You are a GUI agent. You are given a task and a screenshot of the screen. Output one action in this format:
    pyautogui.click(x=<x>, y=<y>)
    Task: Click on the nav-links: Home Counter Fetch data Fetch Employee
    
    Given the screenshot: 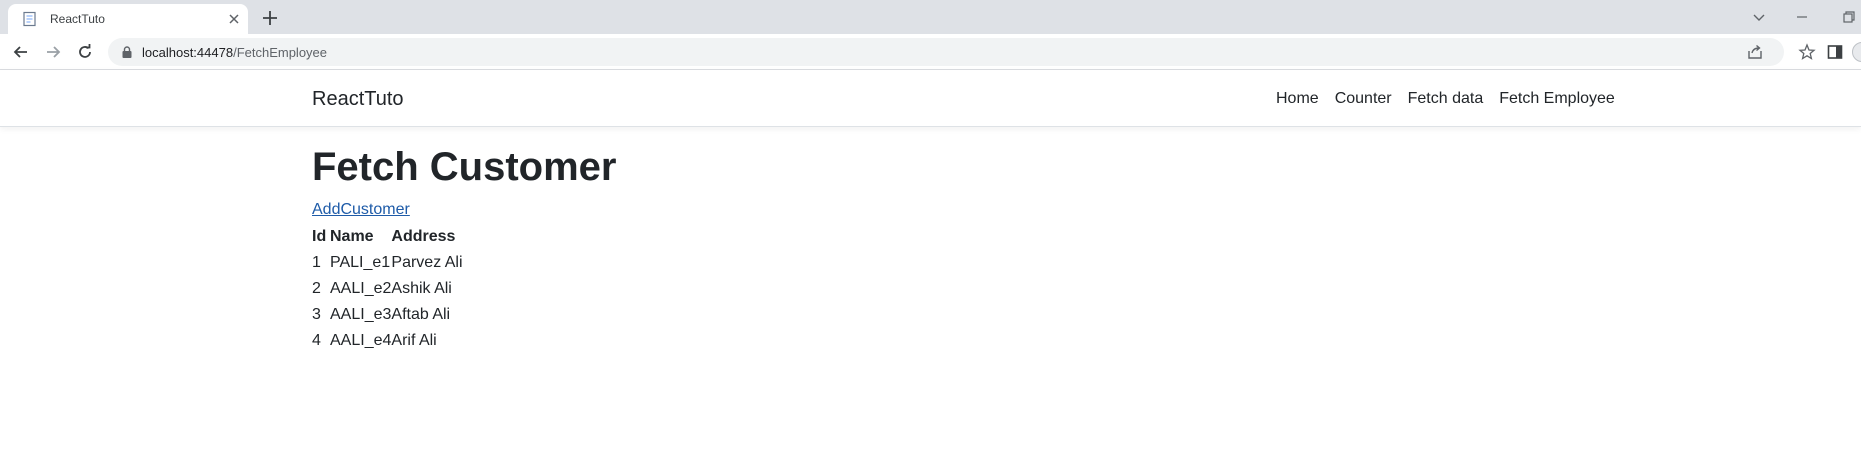 What is the action you would take?
    pyautogui.click(x=1445, y=99)
    